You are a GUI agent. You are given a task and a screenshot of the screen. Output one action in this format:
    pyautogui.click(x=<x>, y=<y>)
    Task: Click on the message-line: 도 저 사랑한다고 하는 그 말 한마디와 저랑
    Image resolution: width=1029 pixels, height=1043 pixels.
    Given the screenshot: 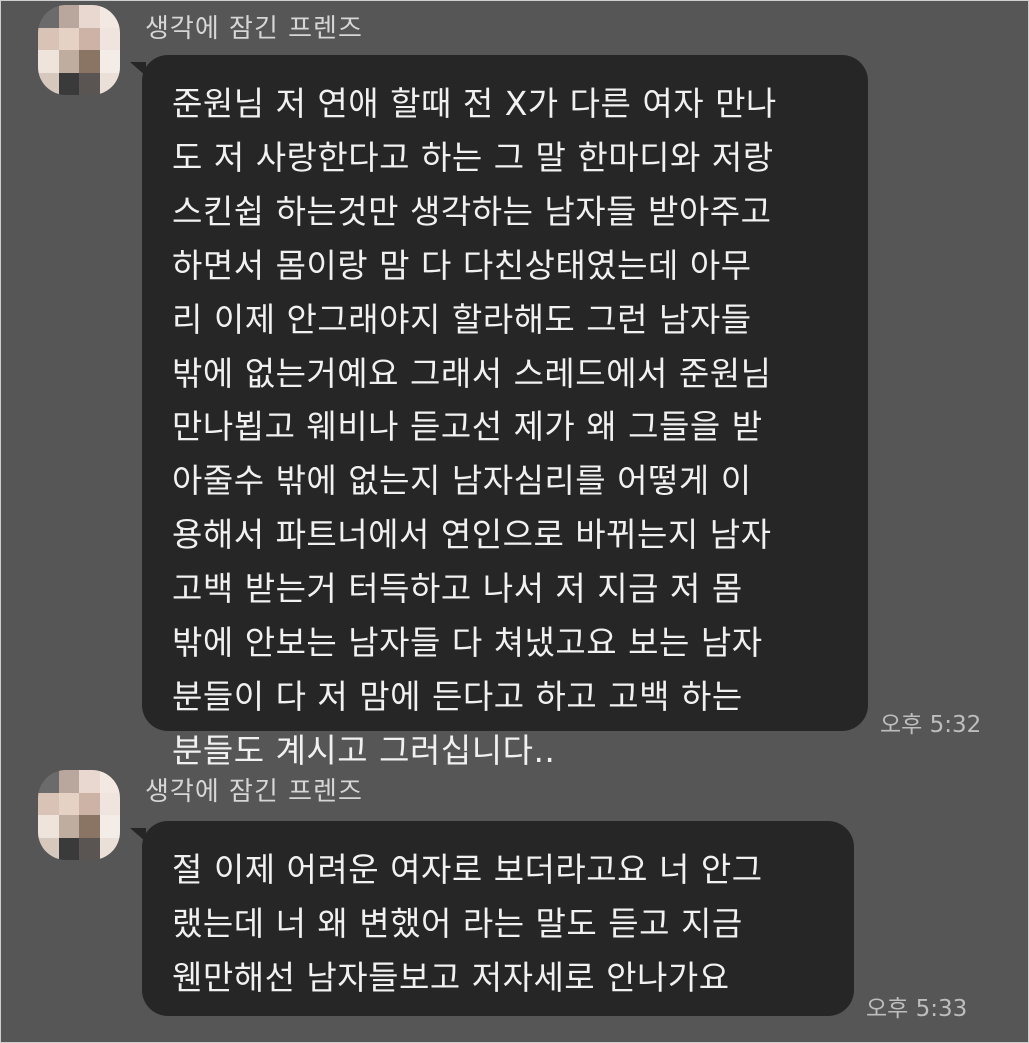 What is the action you would take?
    pyautogui.click(x=473, y=157)
    